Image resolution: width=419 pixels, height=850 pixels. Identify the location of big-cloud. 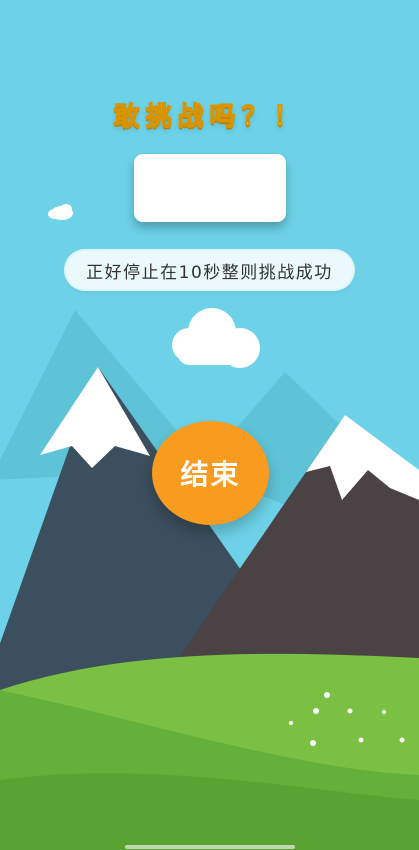
(216, 338).